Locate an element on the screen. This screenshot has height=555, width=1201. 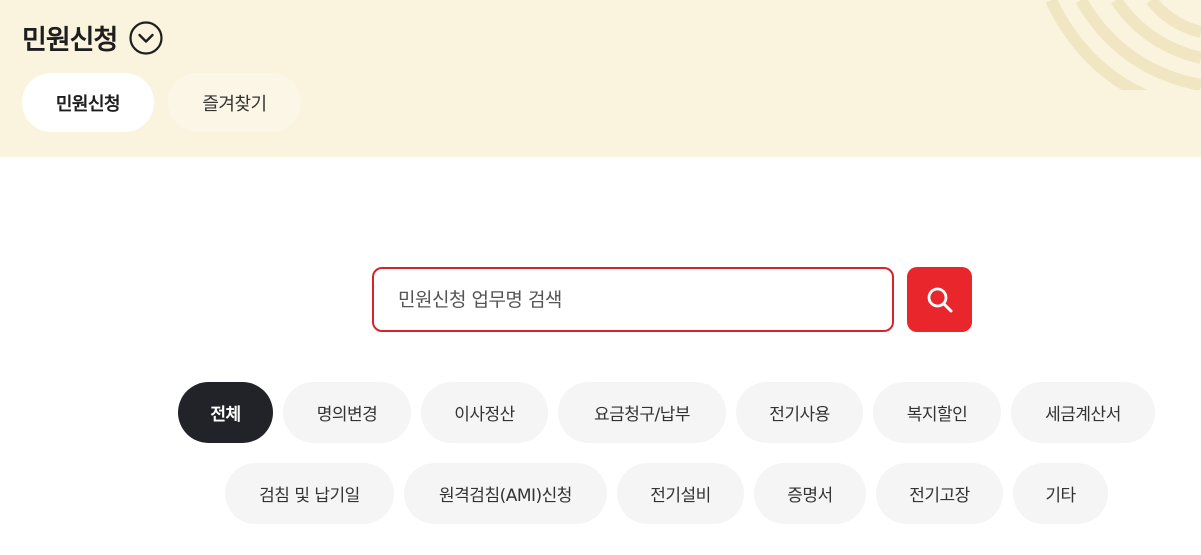
category-chip: 기타 is located at coordinates (1060, 493).